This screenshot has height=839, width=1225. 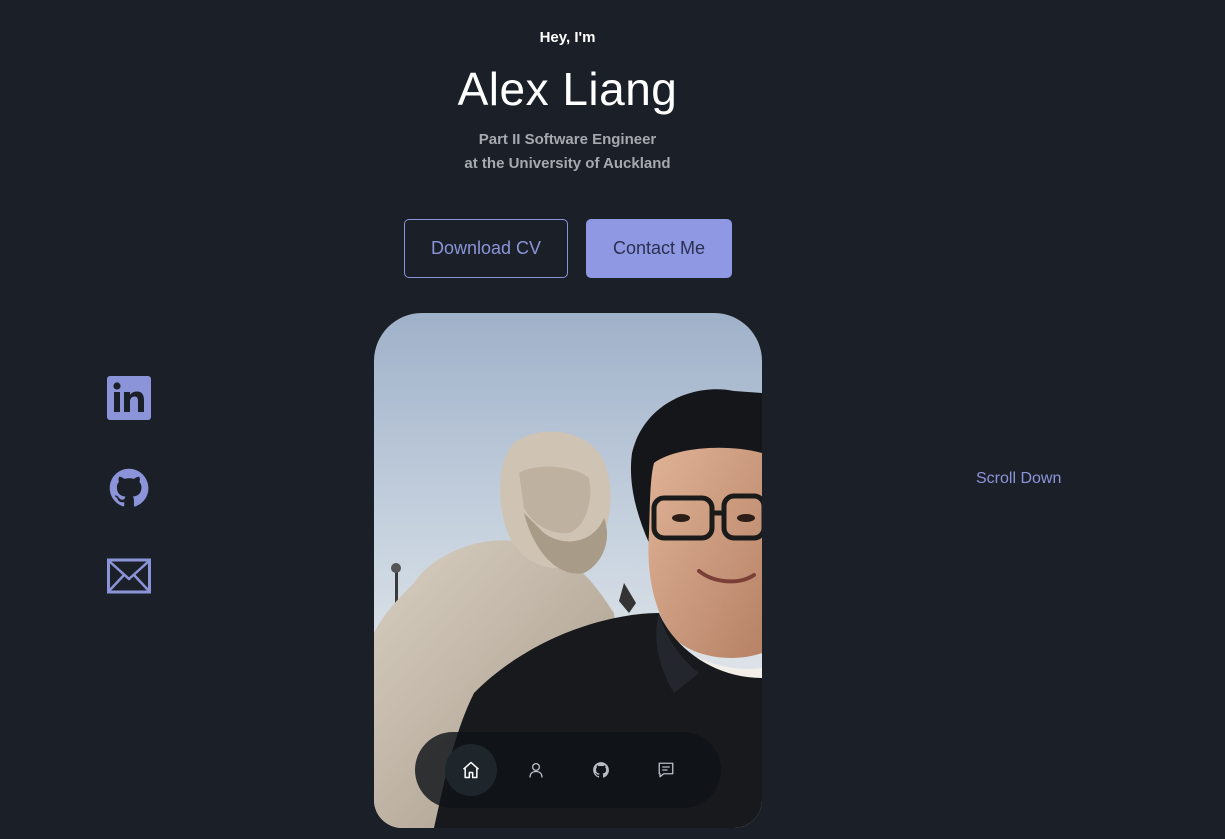 I want to click on nav-home, so click(x=471, y=770).